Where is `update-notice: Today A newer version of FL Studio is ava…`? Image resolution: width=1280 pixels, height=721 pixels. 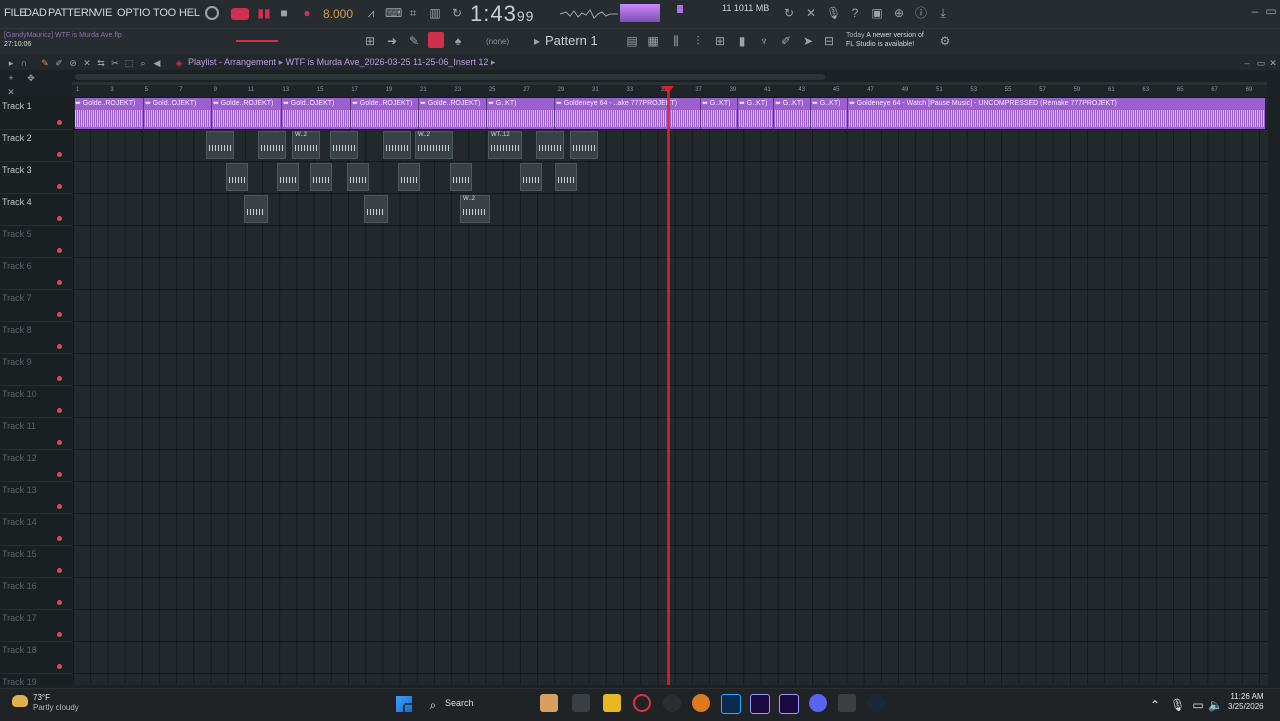
update-notice: Today A newer version of FL Studio is ava… is located at coordinates (885, 40).